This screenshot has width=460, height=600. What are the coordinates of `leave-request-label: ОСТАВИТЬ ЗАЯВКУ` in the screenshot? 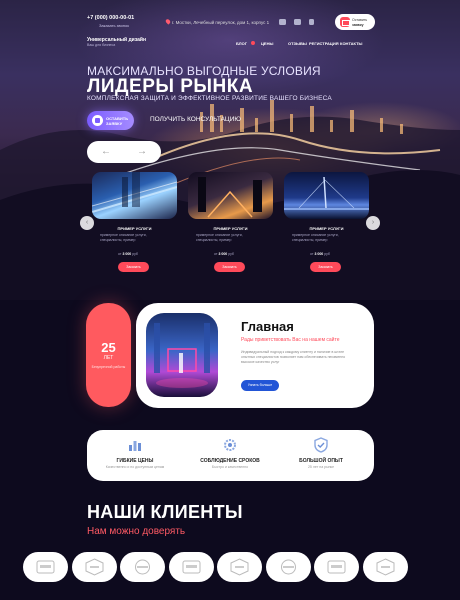 It's located at (117, 121).